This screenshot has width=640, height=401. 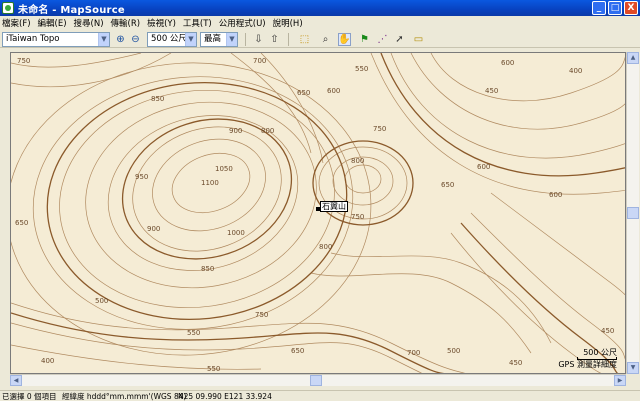 I want to click on horizontal-scroll-thumb, so click(x=316, y=380).